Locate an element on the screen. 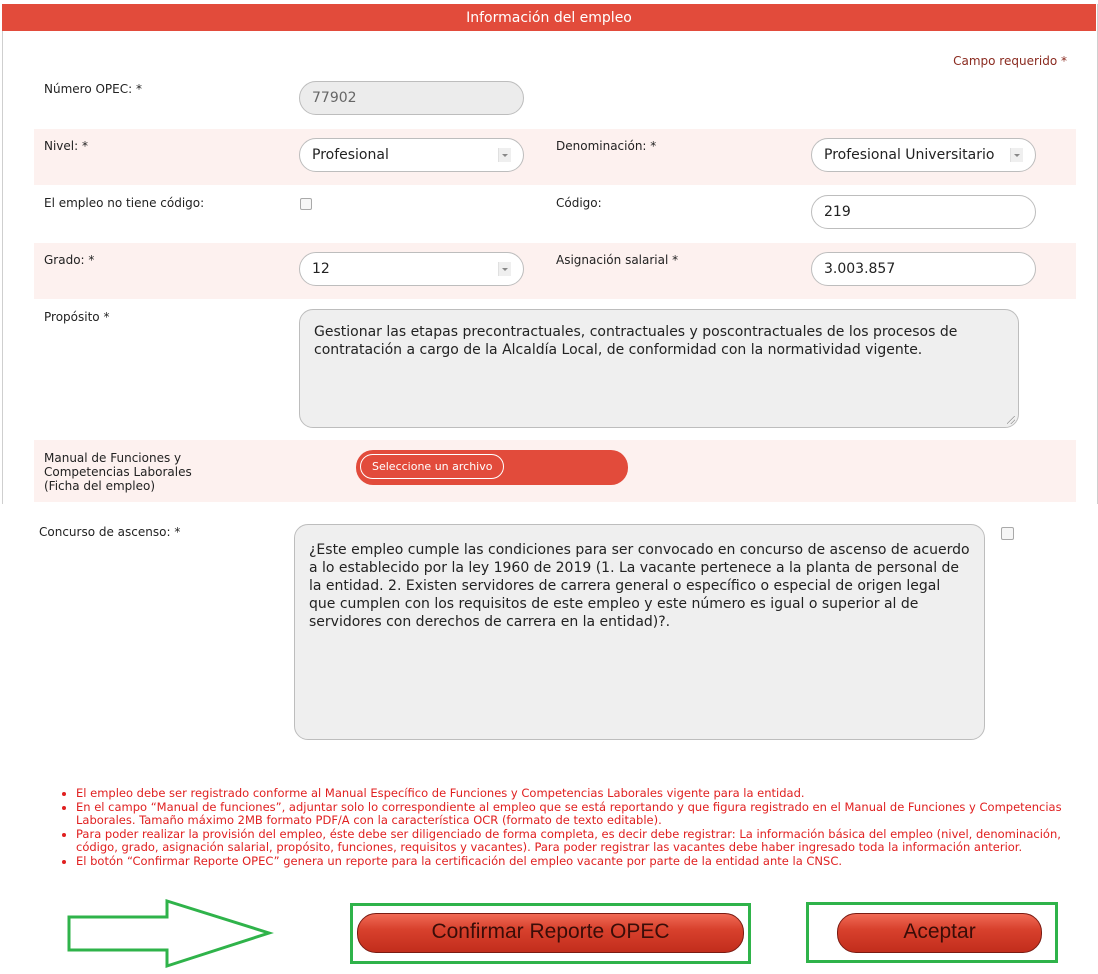 The width and height of the screenshot is (1098, 974). manual-label-line-2: Competencias Laborales is located at coordinates (118, 472).